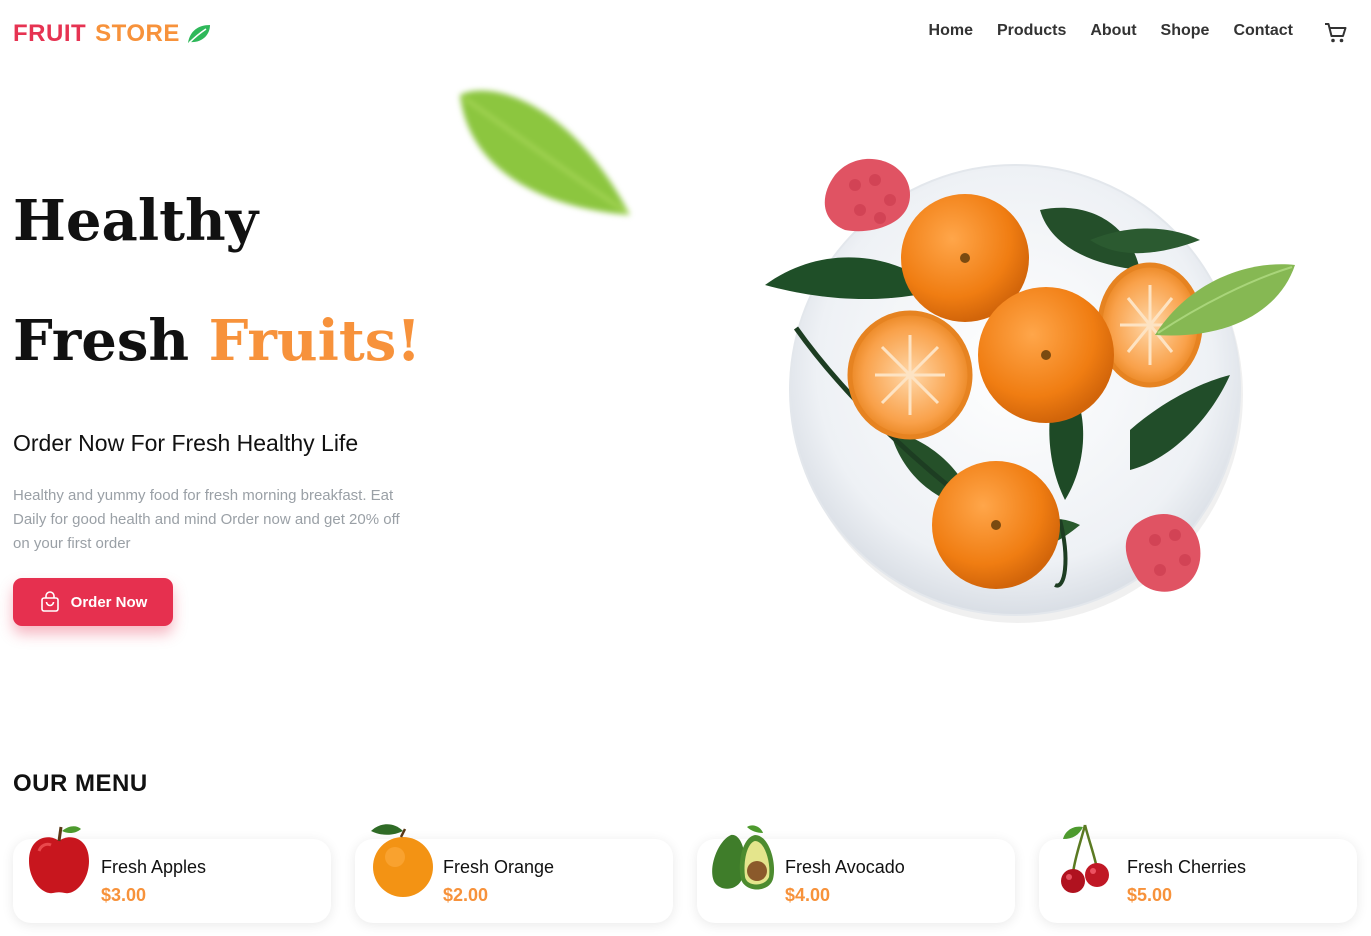  What do you see at coordinates (1150, 895) in the screenshot?
I see `menu-item-price: $5.00` at bounding box center [1150, 895].